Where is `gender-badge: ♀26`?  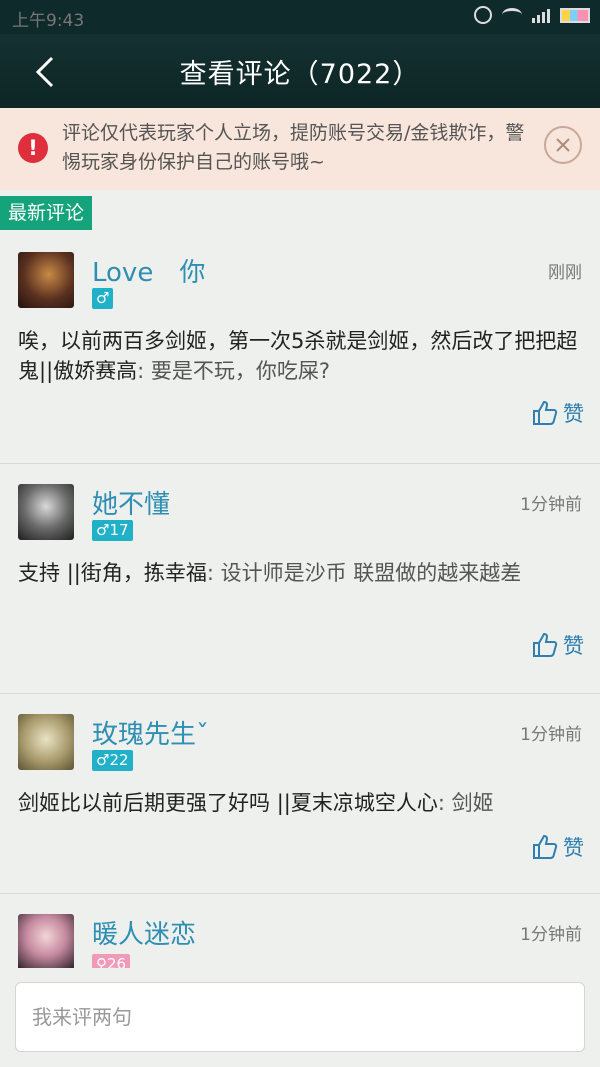
gender-badge: ♀26 is located at coordinates (111, 961).